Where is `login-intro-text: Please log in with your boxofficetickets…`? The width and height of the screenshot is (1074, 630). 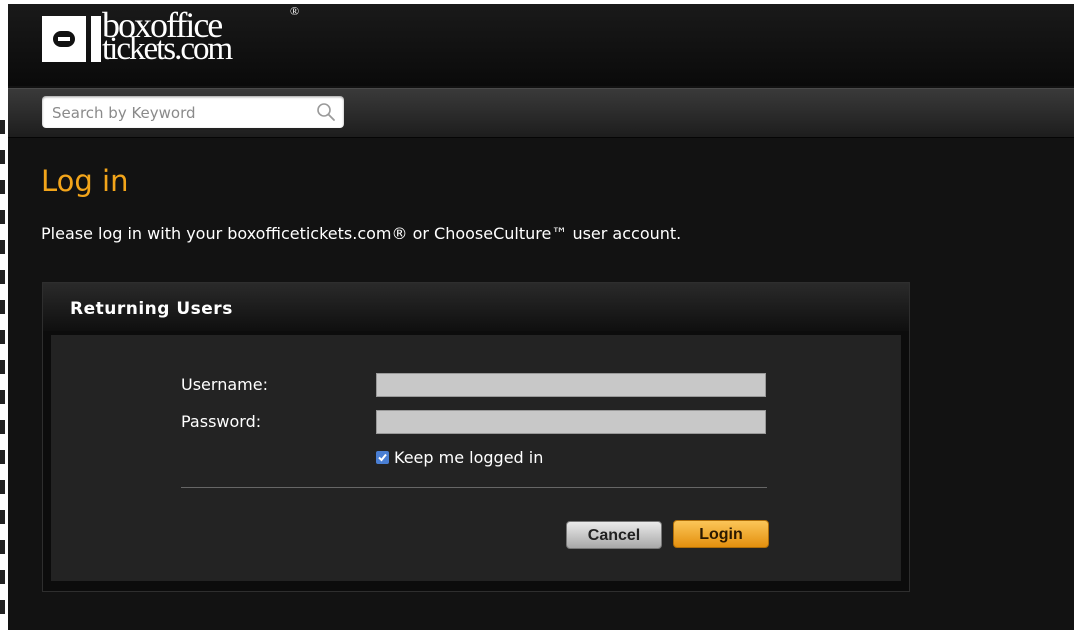 login-intro-text: Please log in with your boxofficetickets… is located at coordinates (361, 233).